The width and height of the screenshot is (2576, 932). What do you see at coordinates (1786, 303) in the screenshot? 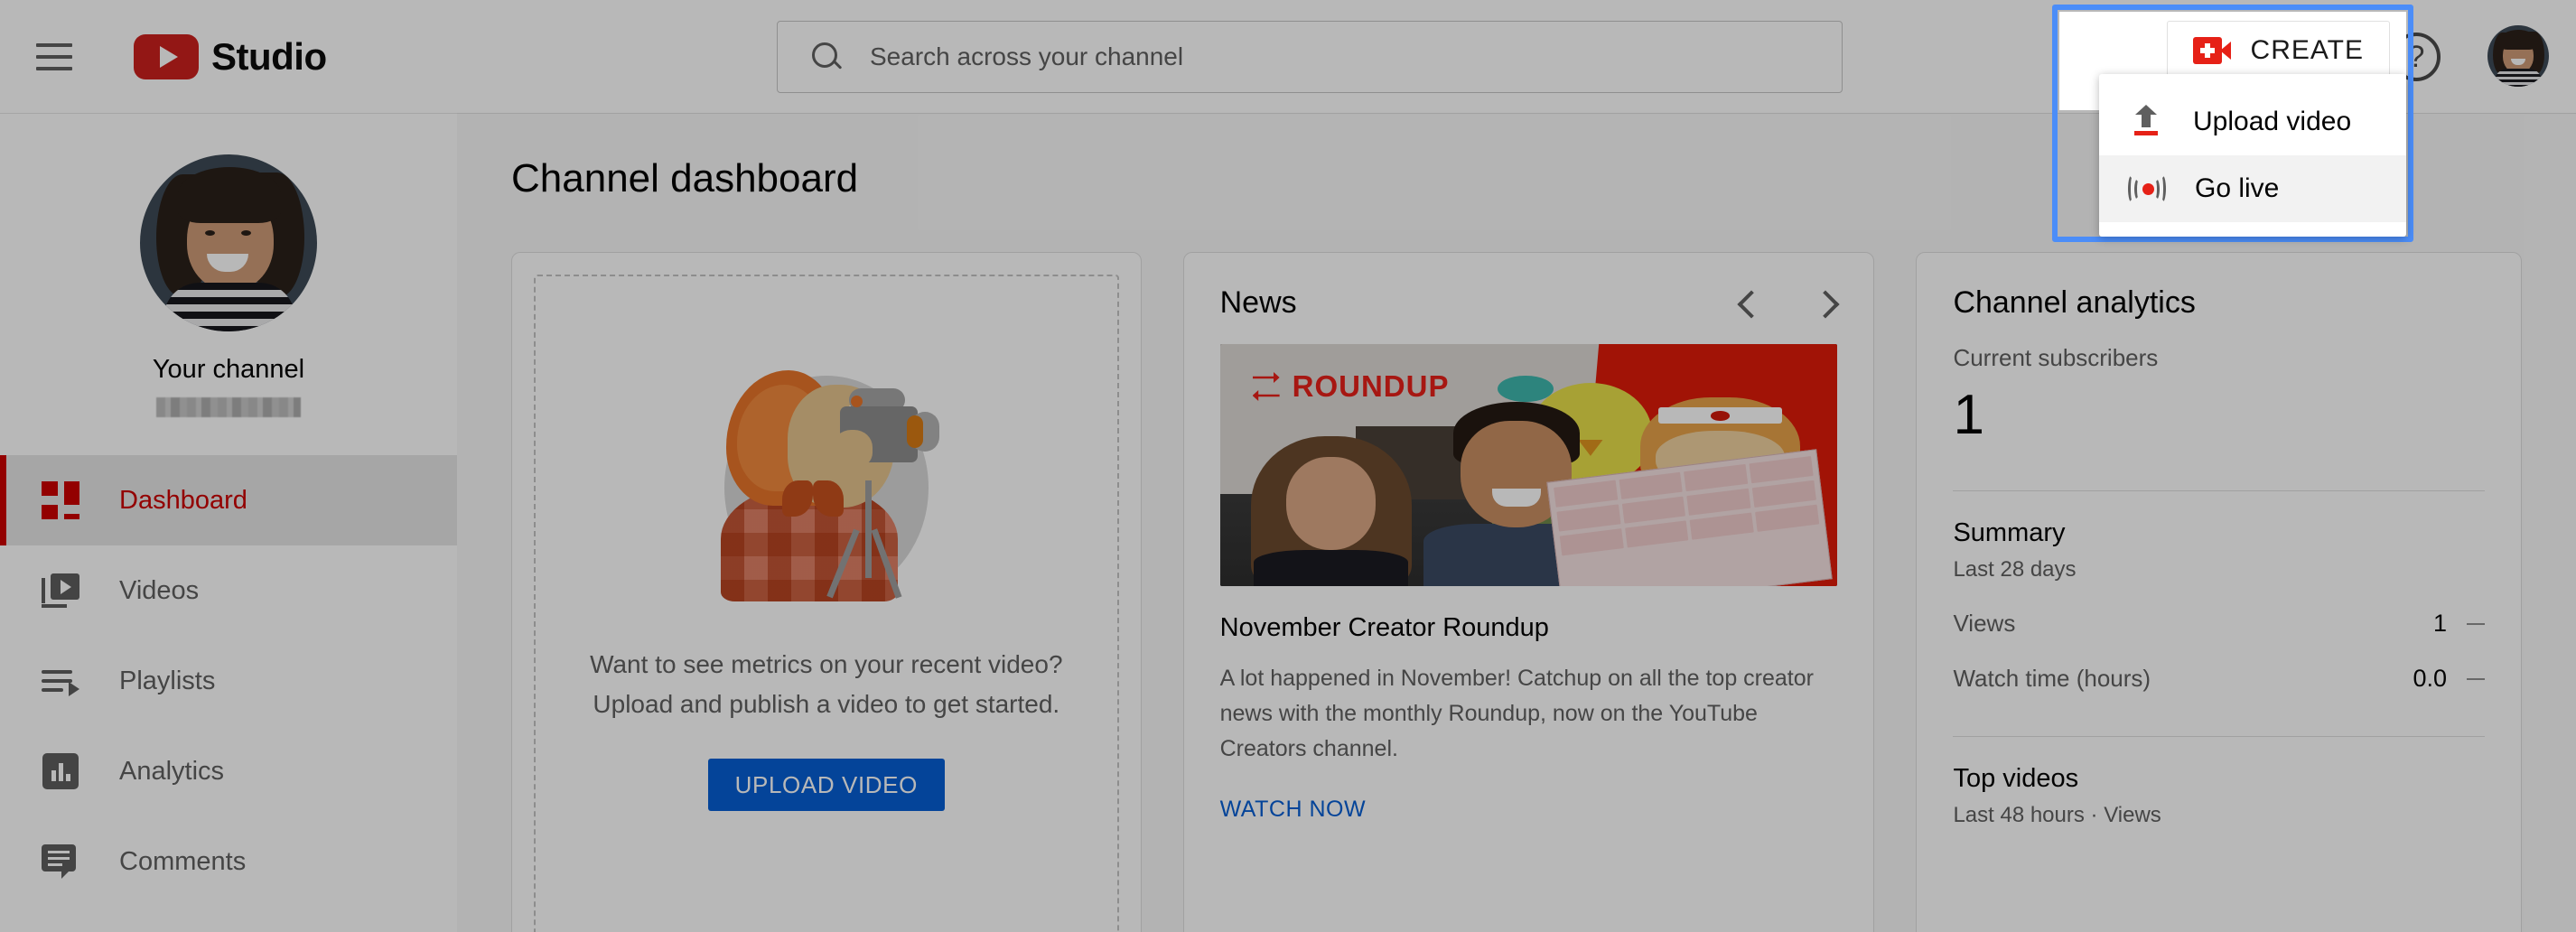
I see `news-carousel-controls` at bounding box center [1786, 303].